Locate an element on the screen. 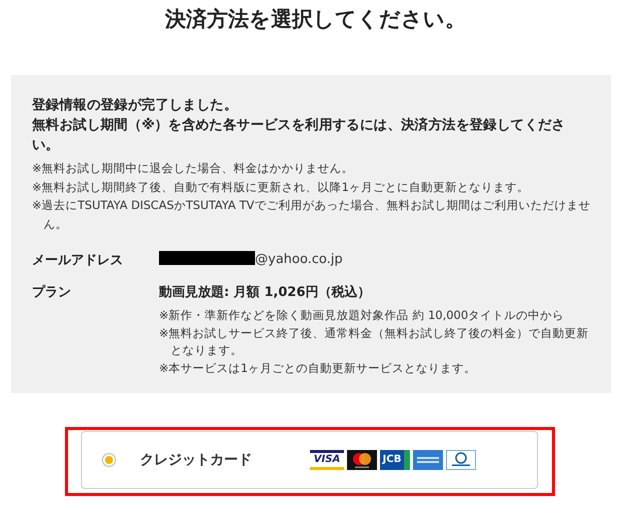  plan-name: 動画見放題: 月額 1,026円（税込） is located at coordinates (265, 292).